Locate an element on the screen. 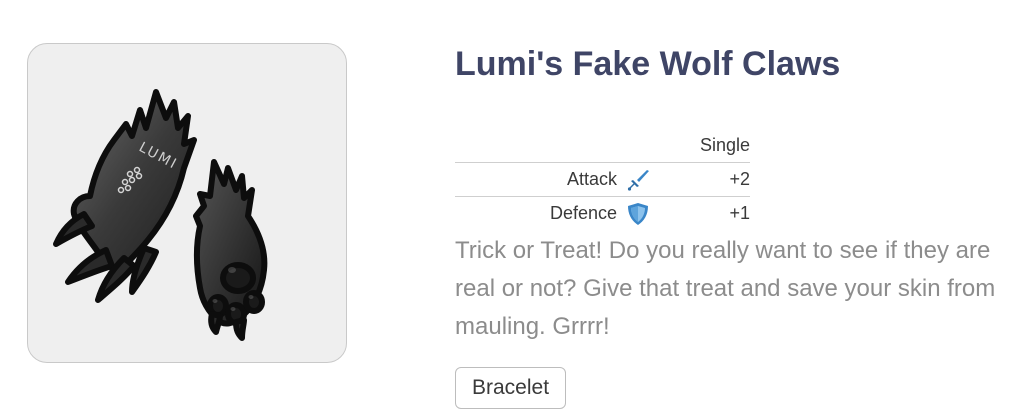  stat-label: Attack is located at coordinates (540, 179).